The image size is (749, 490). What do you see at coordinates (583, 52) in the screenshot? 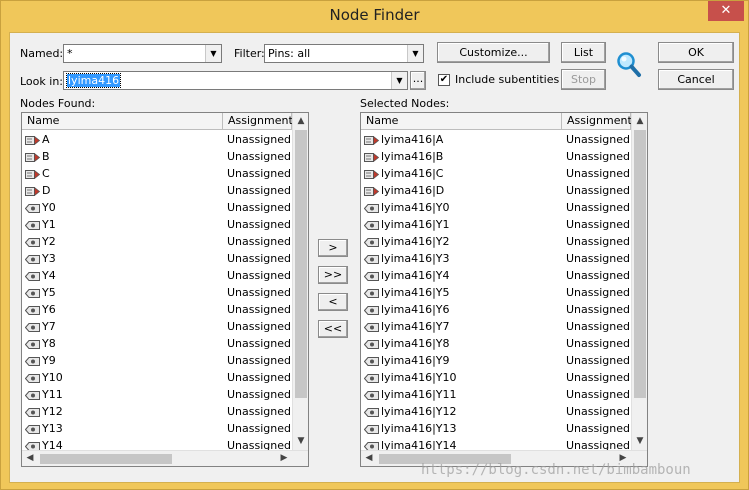
I see `list-button: List` at bounding box center [583, 52].